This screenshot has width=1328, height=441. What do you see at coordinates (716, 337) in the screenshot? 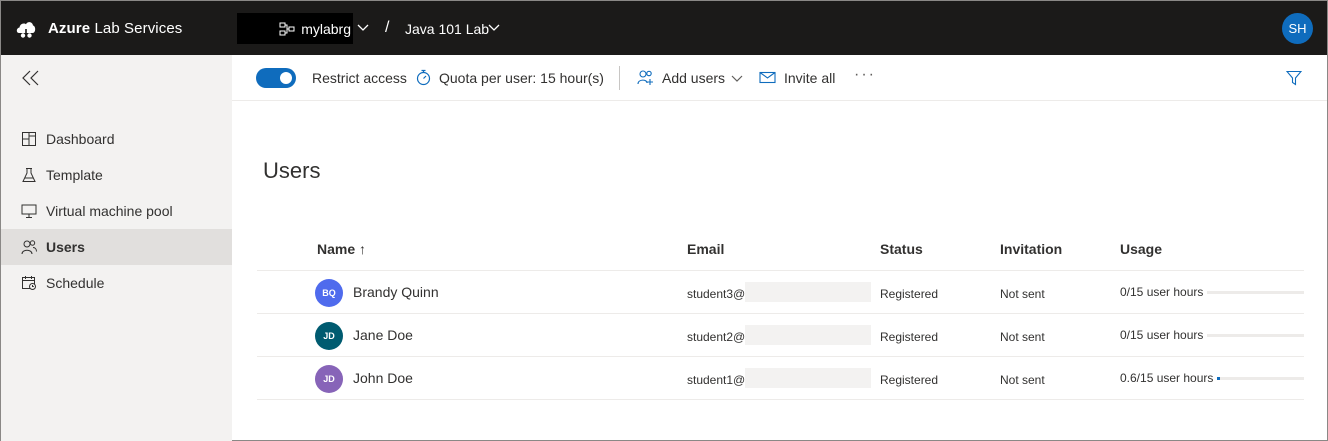
I see `user-email: student2@` at bounding box center [716, 337].